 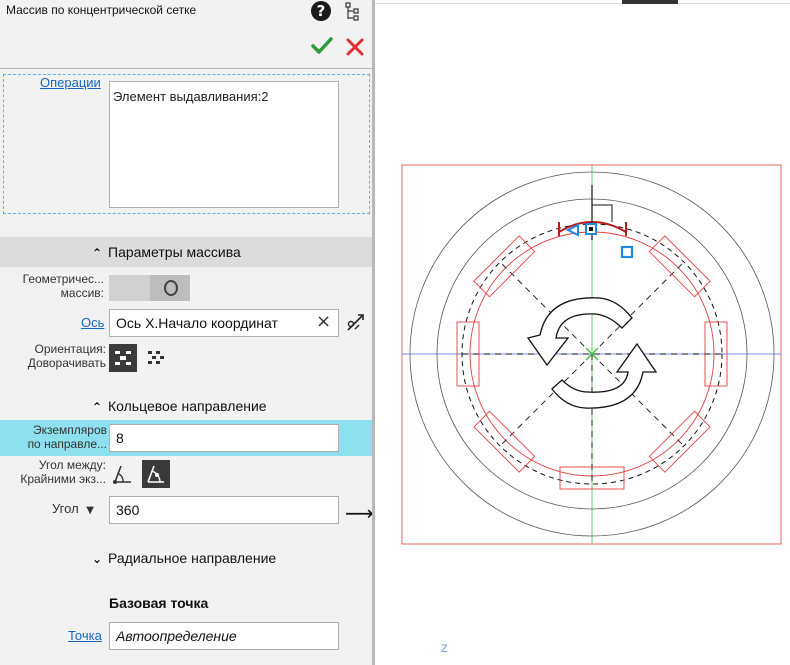 I want to click on tree-structure-icon, so click(x=353, y=12).